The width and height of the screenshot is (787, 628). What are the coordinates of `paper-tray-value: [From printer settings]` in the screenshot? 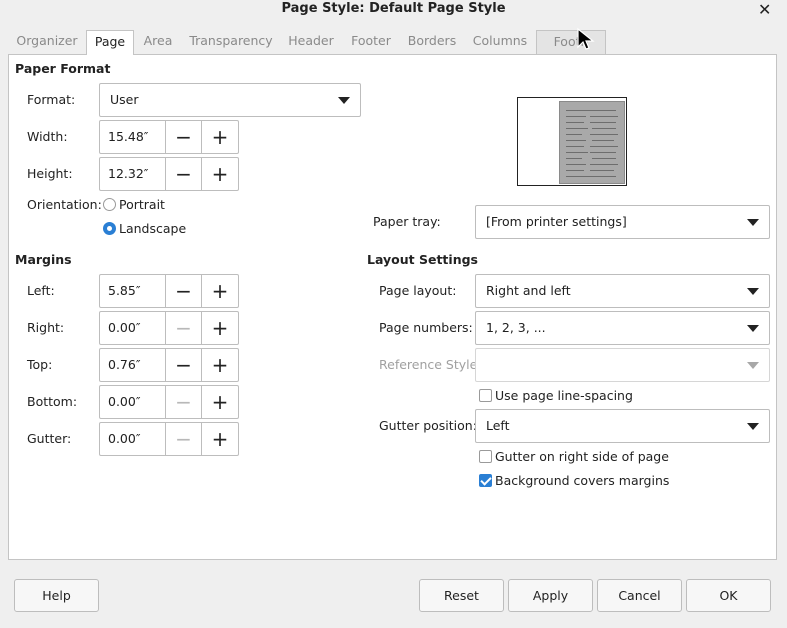 It's located at (556, 221).